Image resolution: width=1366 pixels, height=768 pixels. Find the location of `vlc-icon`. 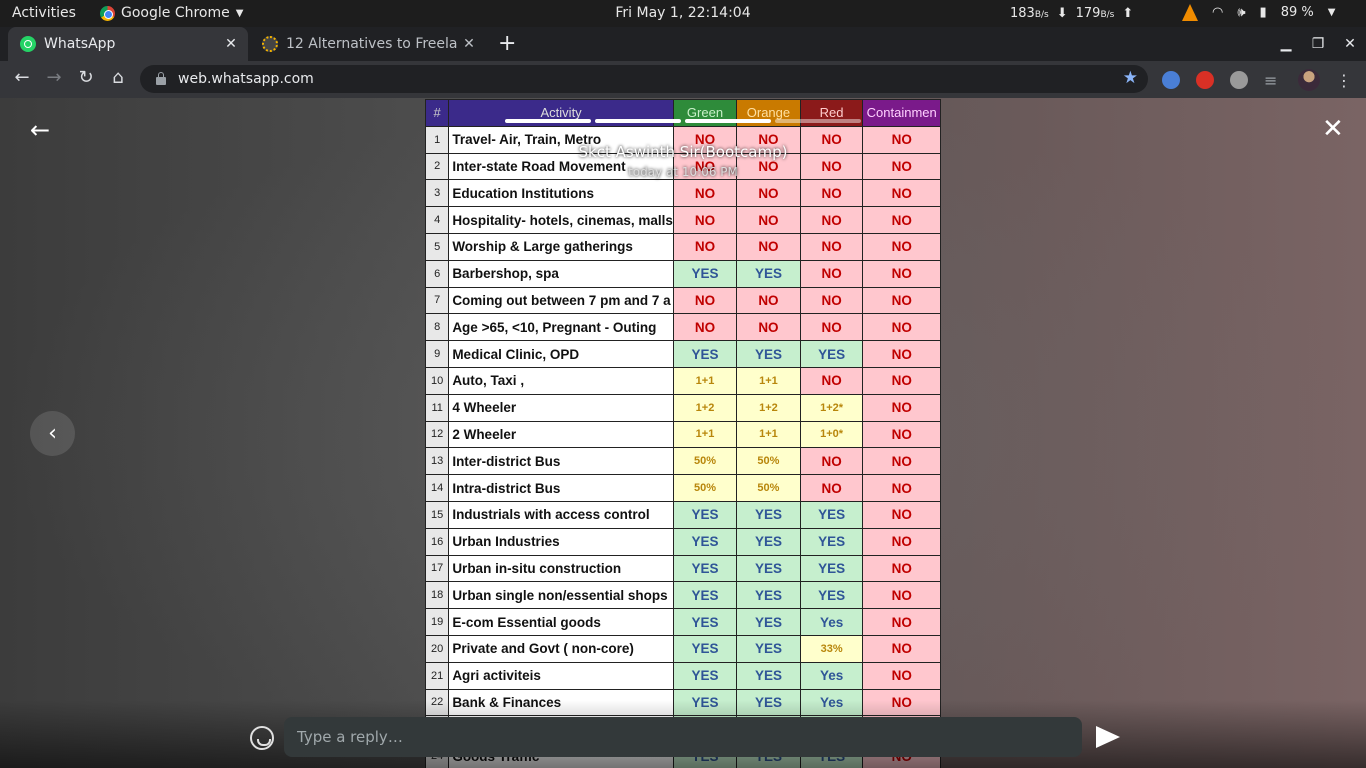

vlc-icon is located at coordinates (1190, 12).